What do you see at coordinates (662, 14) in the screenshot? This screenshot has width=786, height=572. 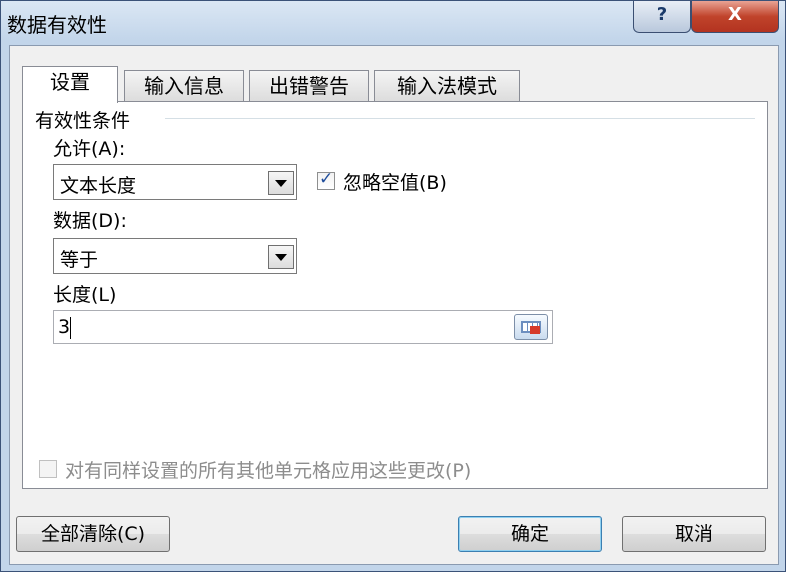 I see `help-icon: ?` at bounding box center [662, 14].